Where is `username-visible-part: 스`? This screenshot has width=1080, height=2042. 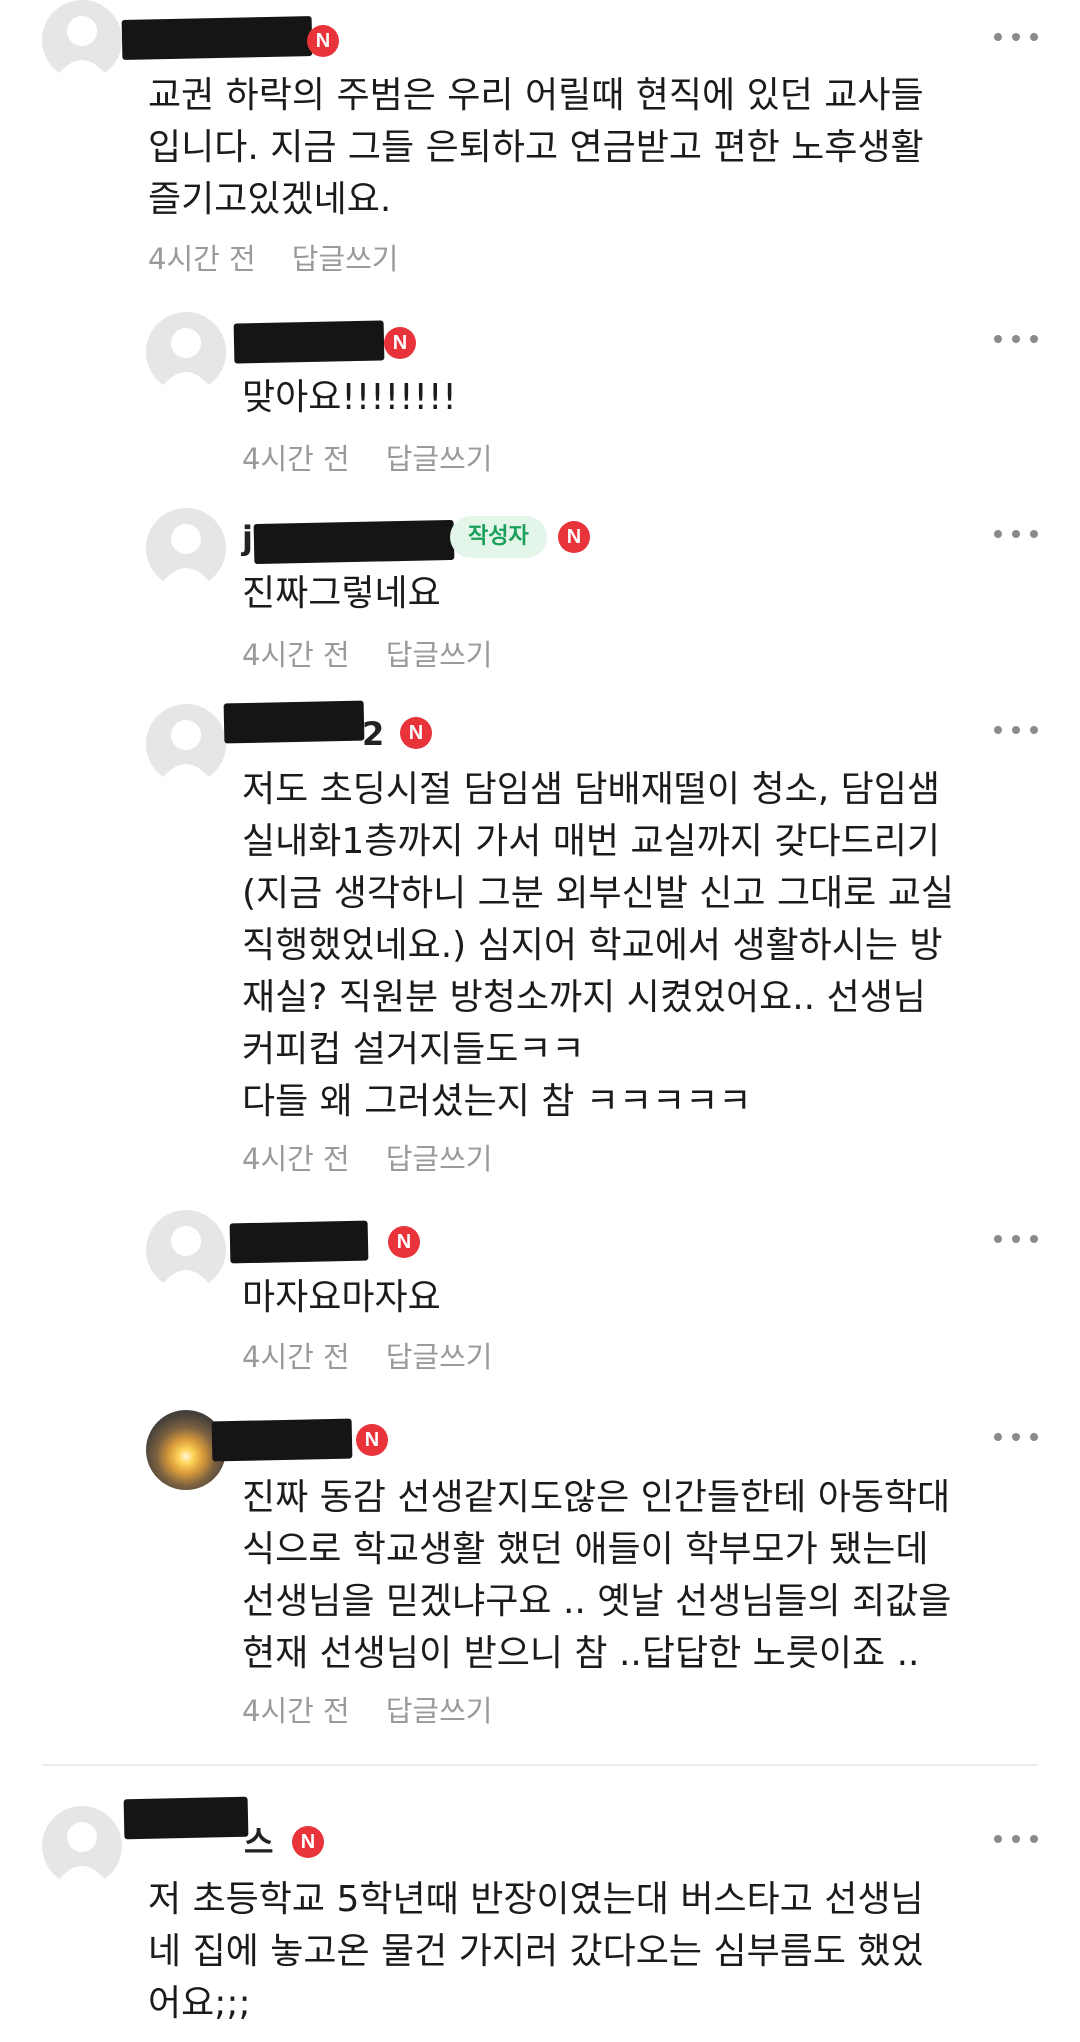
username-visible-part: 스 is located at coordinates (259, 1842).